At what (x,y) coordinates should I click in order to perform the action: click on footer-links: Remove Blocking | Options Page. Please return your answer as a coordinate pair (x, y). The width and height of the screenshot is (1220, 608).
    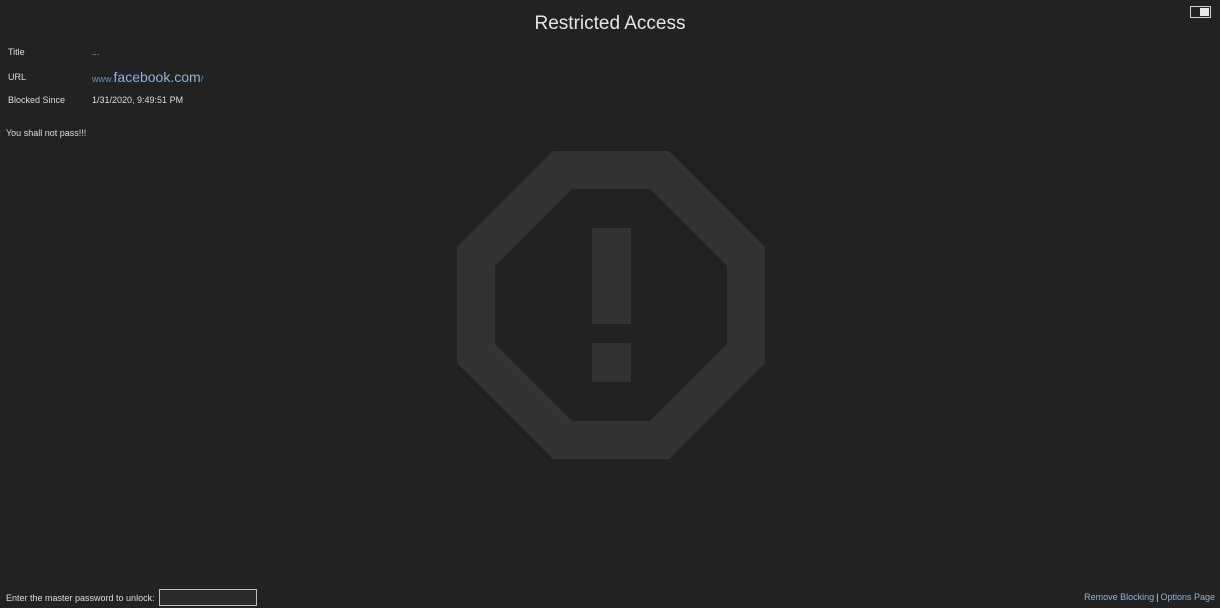
    Looking at the image, I should click on (1149, 597).